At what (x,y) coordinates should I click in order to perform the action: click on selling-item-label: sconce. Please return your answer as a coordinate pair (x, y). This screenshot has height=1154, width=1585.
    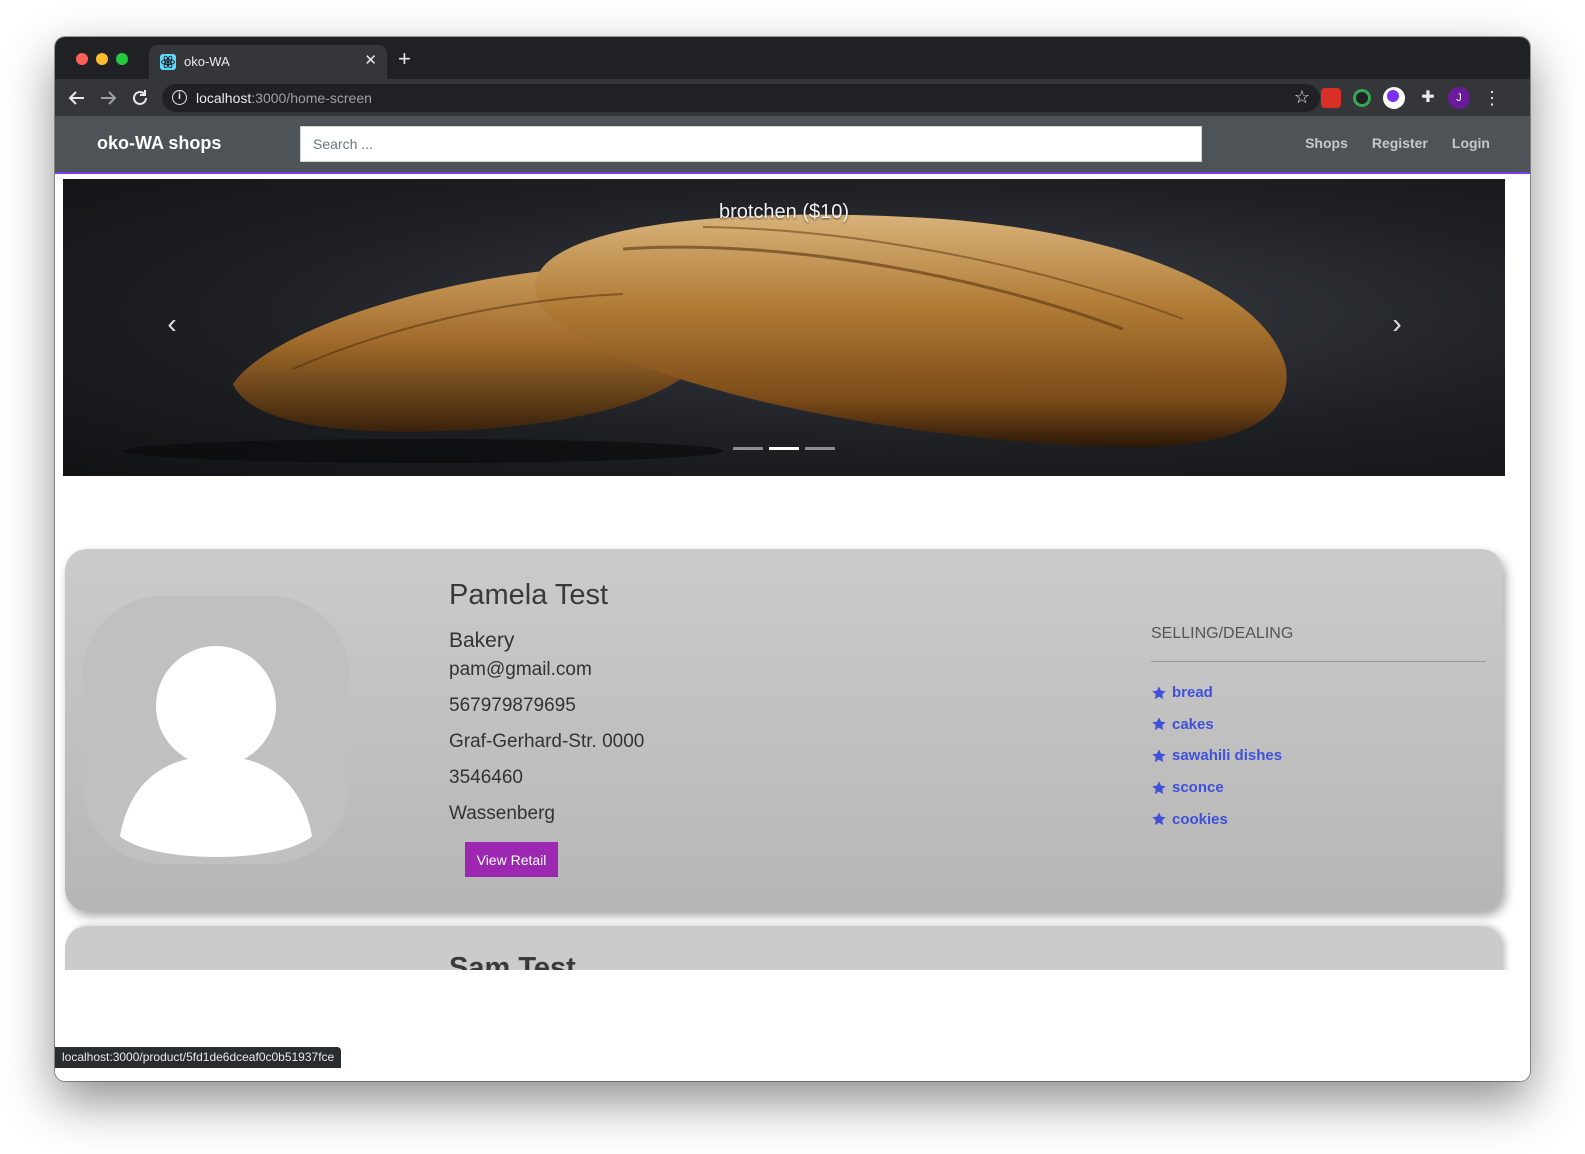
    Looking at the image, I should click on (1198, 788).